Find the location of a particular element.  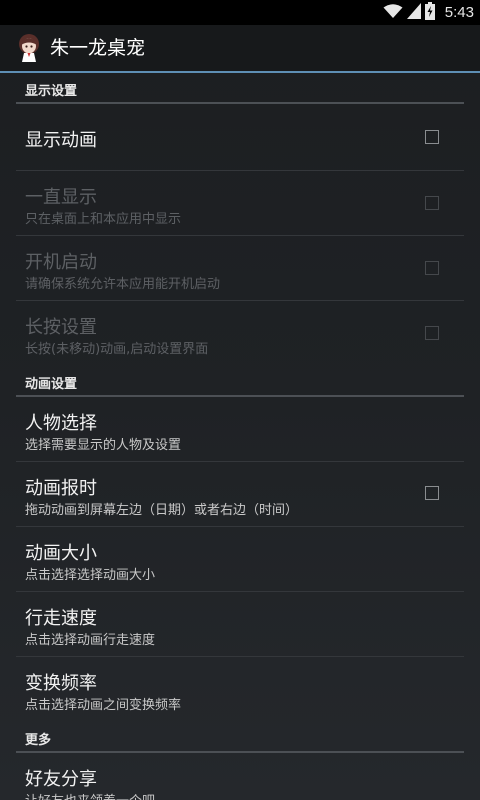

pref-summary: 拖动动画到屏幕左边（日期）或者右边（时间） is located at coordinates (162, 510).